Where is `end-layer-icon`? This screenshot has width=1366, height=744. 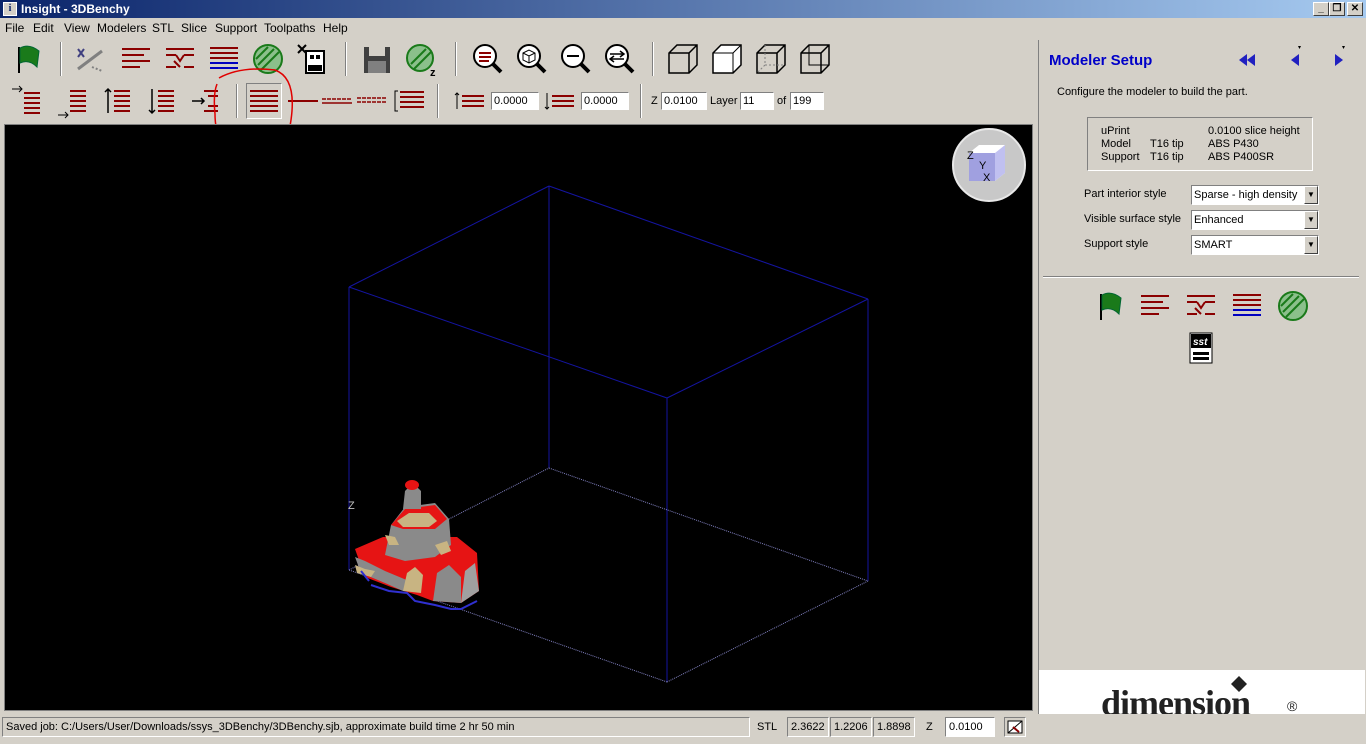
end-layer-icon is located at coordinates (561, 101).